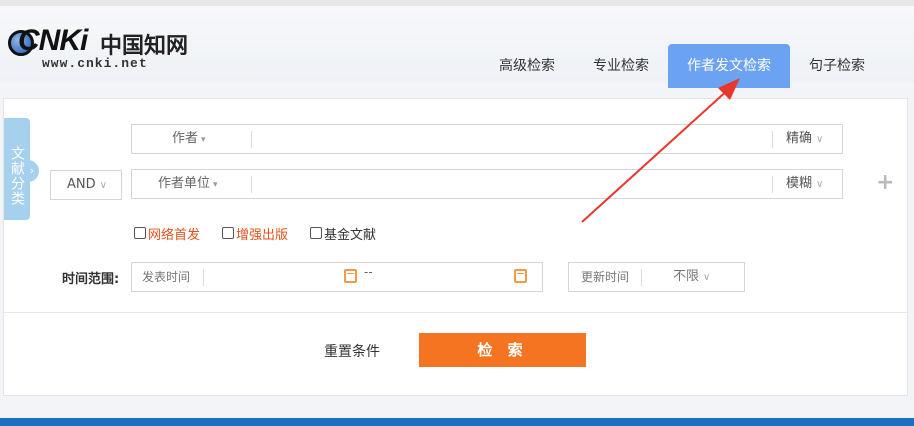  What do you see at coordinates (273, 277) in the screenshot?
I see `start-date-input` at bounding box center [273, 277].